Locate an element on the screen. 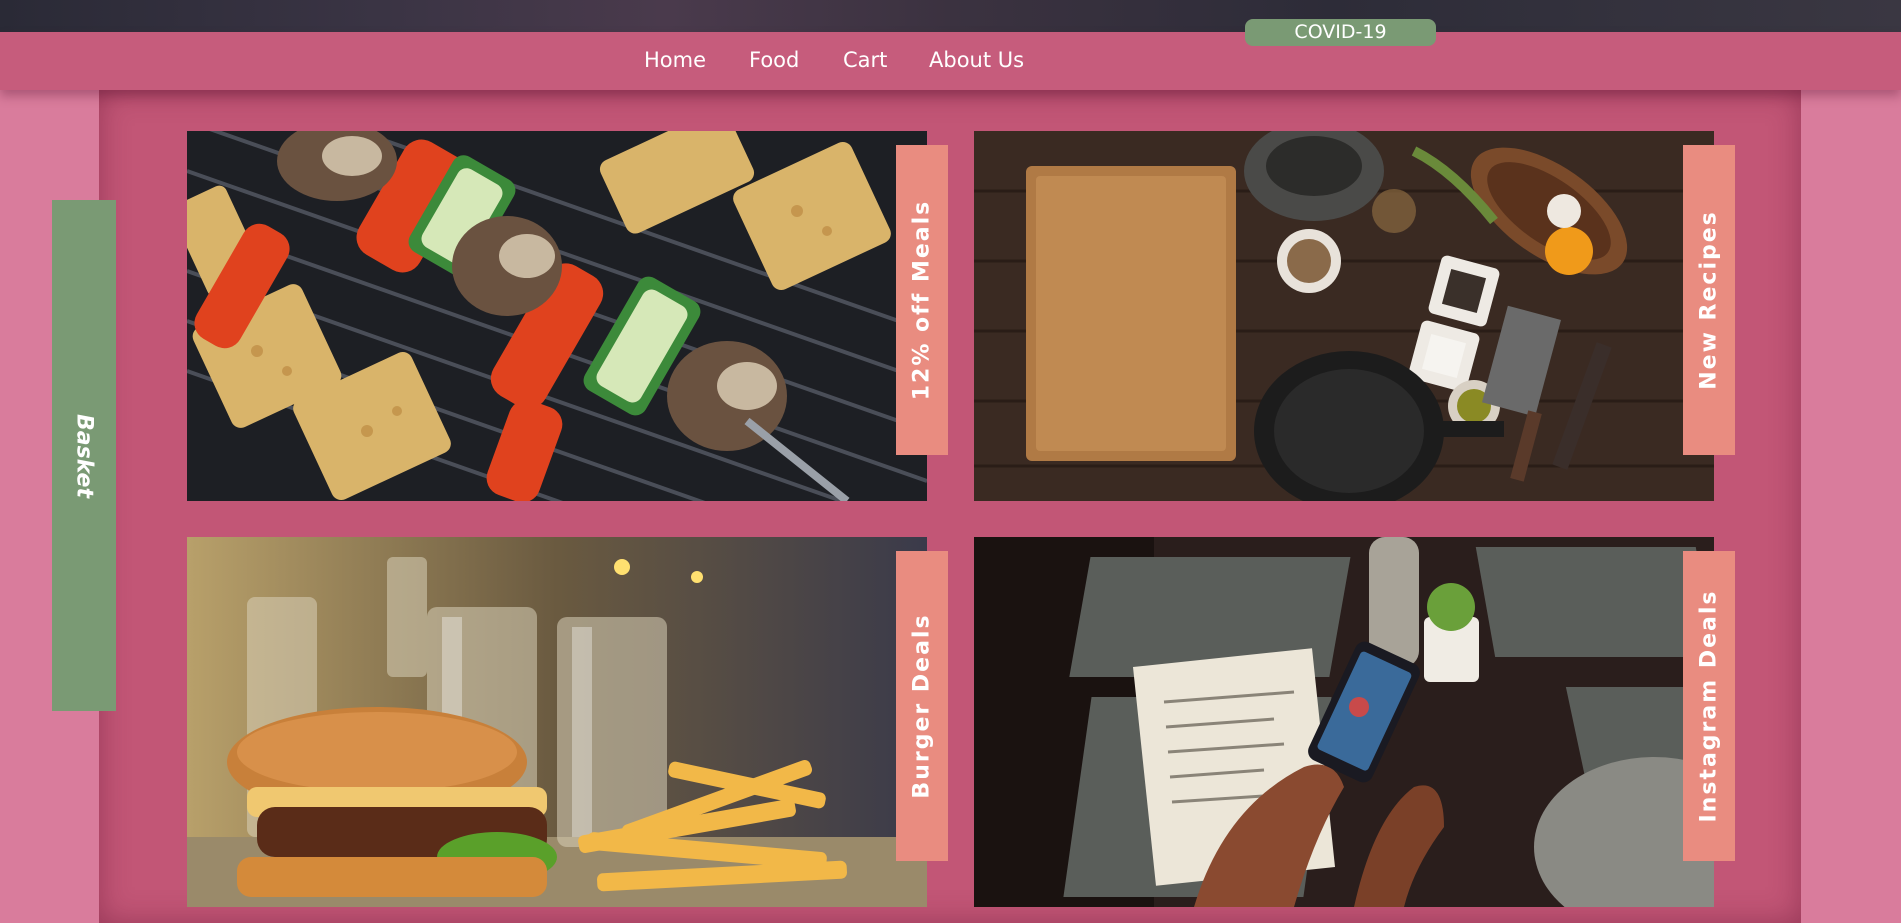 This screenshot has width=1901, height=923. navigation-bar: Home Food Cart About Us is located at coordinates (950, 61).